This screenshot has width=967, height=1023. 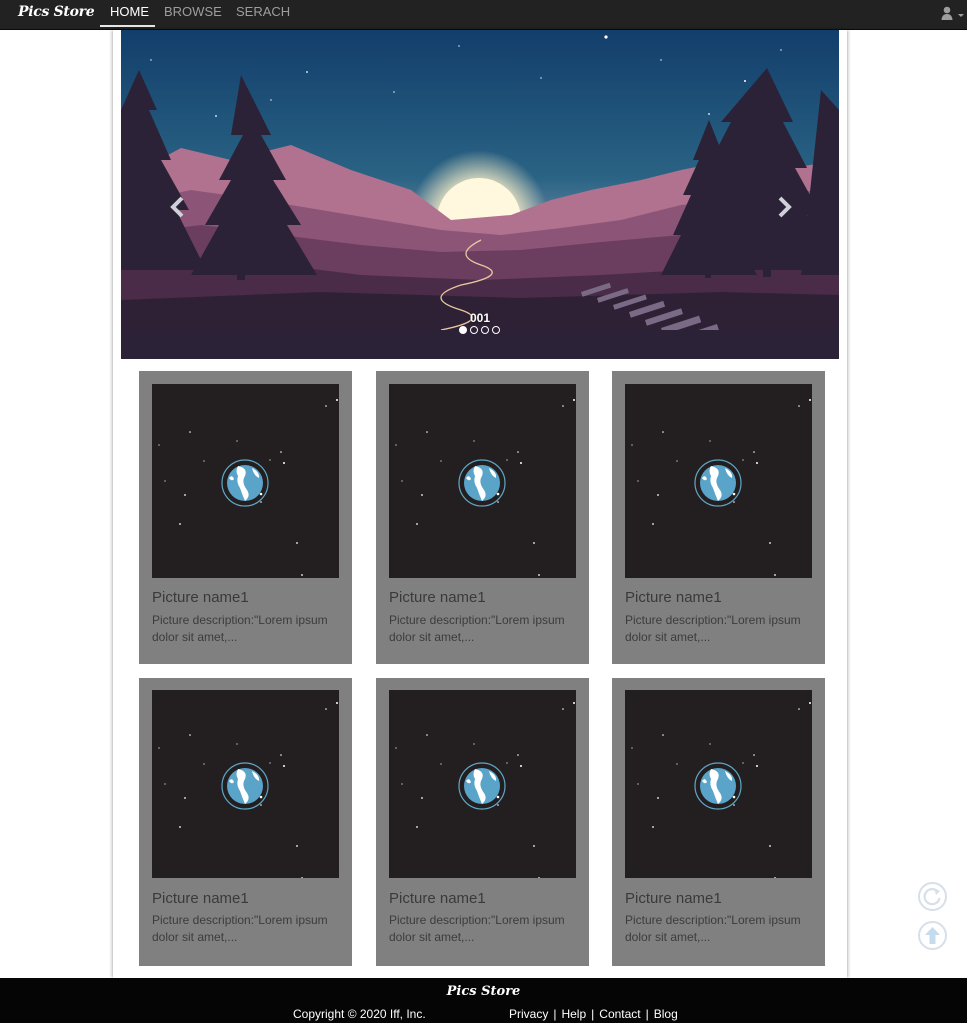 I want to click on footer-link-privacy: Privacy, so click(x=528, y=1014).